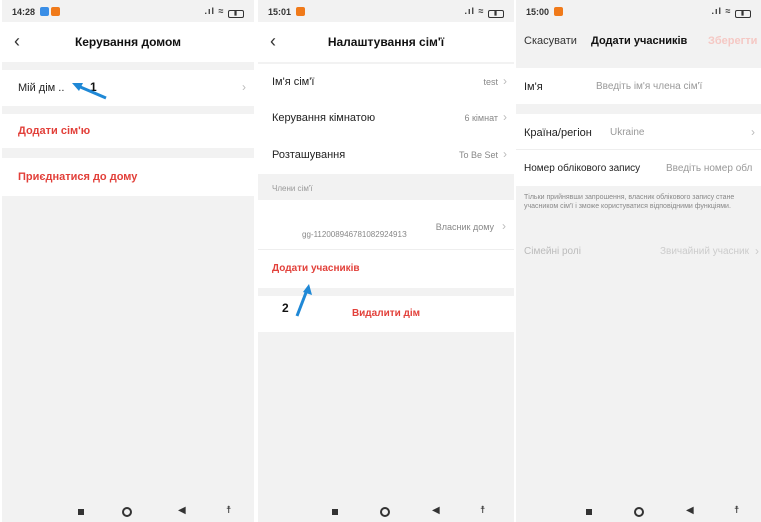 Image resolution: width=761 pixels, height=522 pixels. What do you see at coordinates (77, 177) in the screenshot?
I see `join-home-button: Приєднатися до дому` at bounding box center [77, 177].